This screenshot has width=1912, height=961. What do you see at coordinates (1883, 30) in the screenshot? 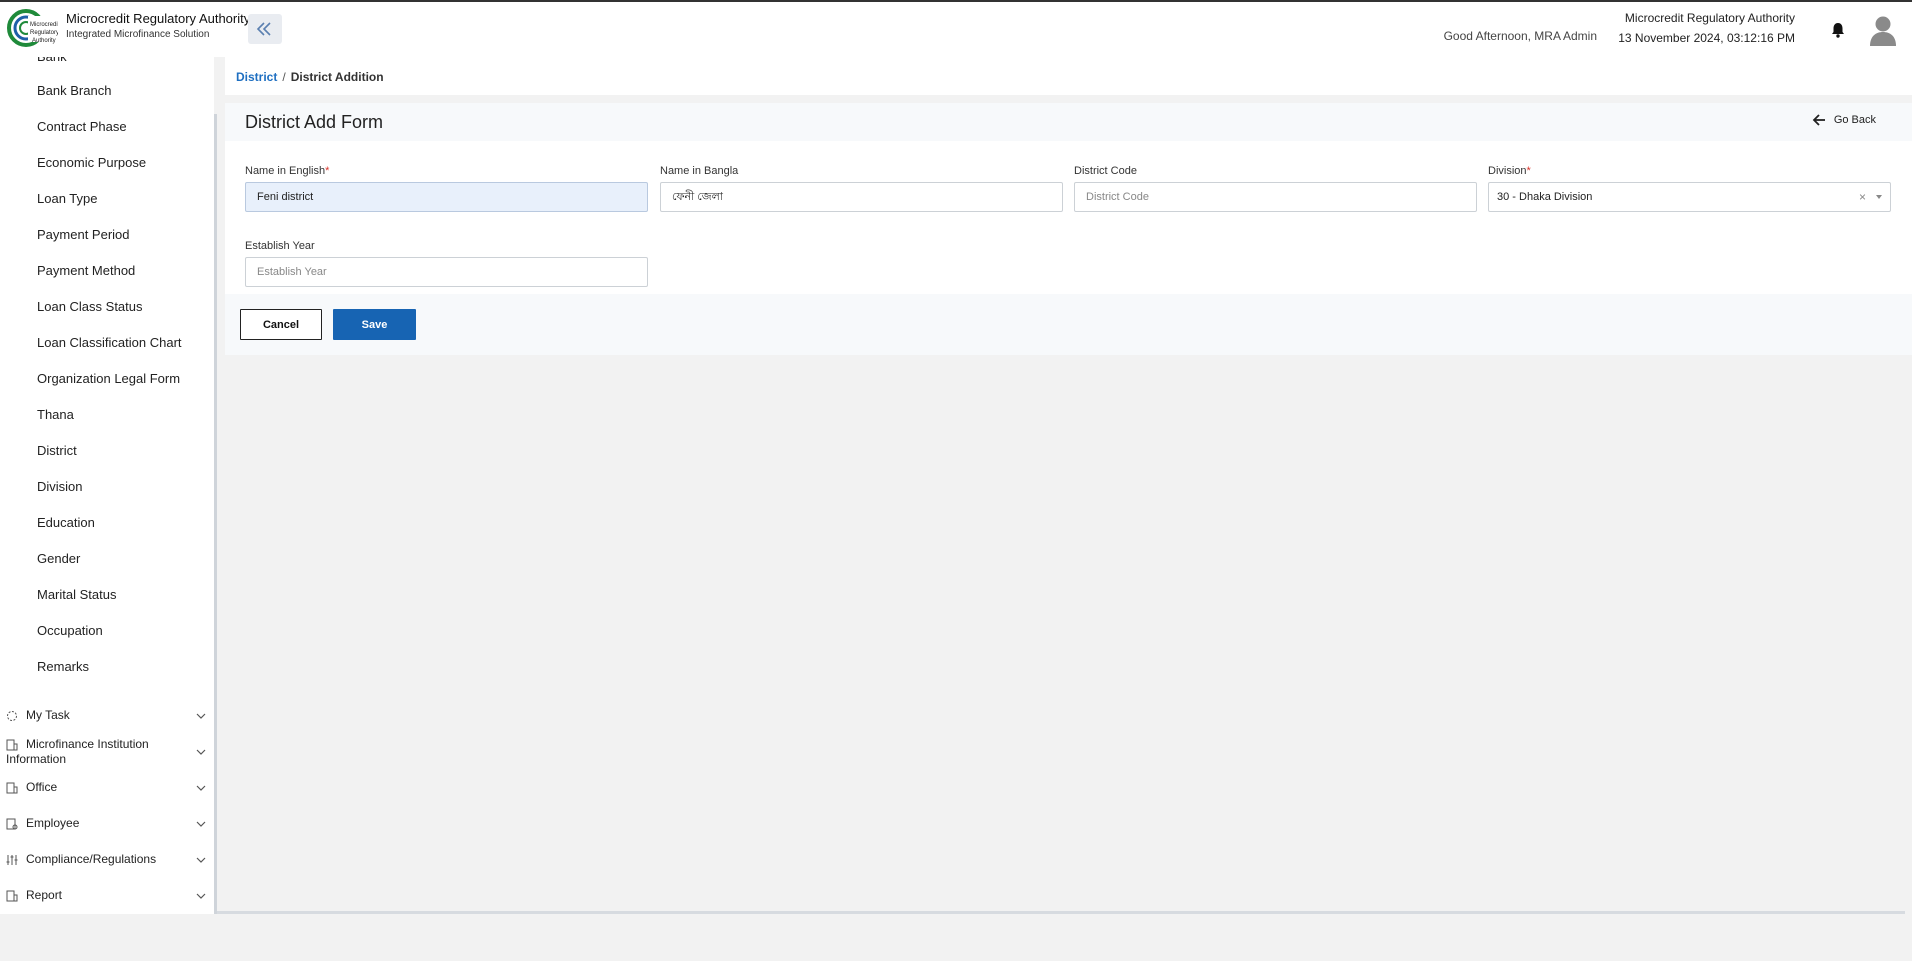
I see `user-avatar-icon` at bounding box center [1883, 30].